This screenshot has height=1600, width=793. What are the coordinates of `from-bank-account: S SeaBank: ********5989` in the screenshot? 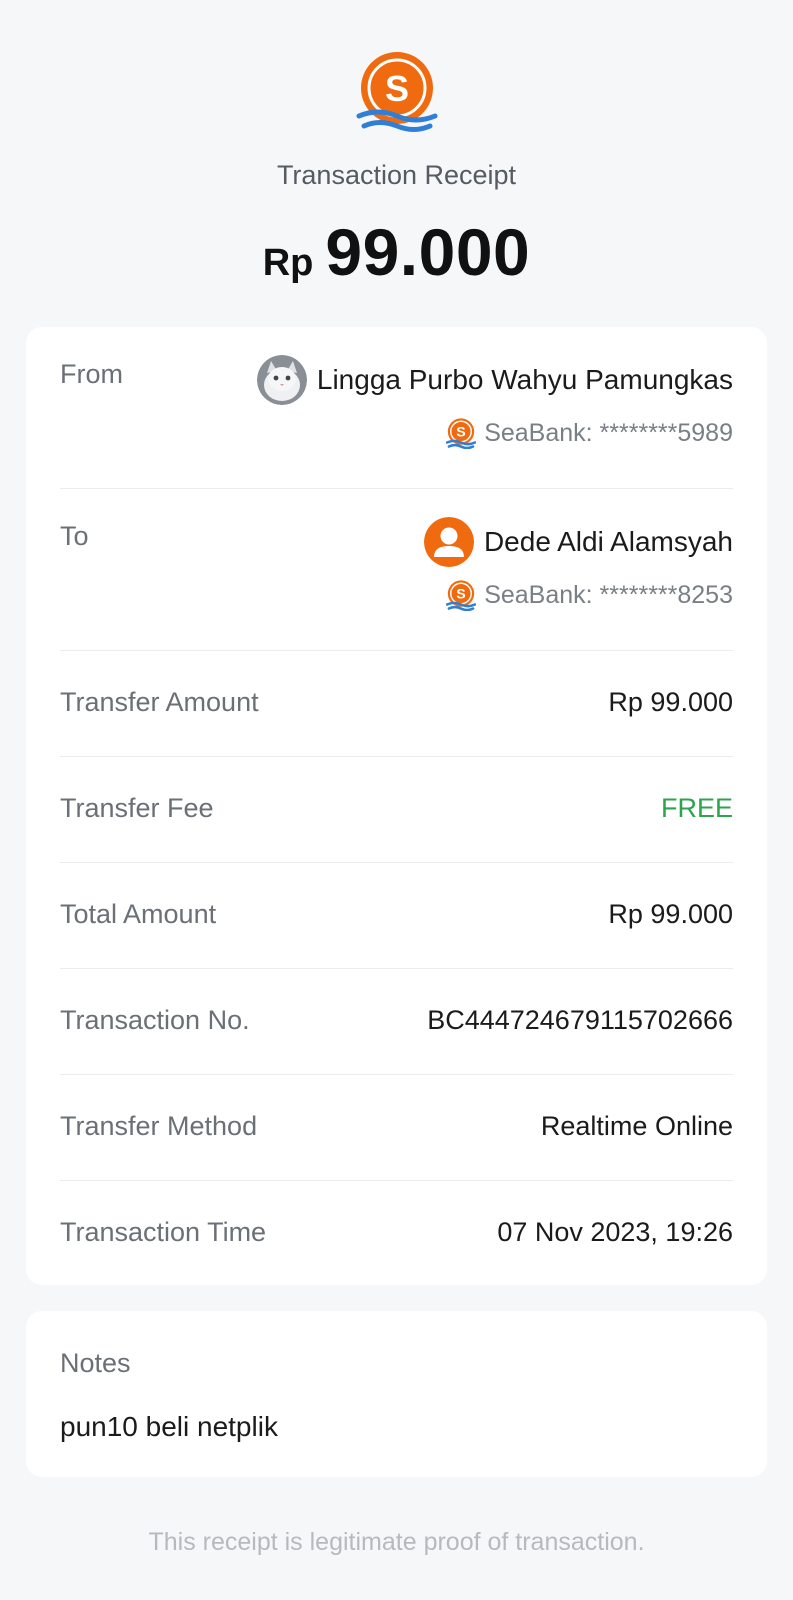 It's located at (589, 433).